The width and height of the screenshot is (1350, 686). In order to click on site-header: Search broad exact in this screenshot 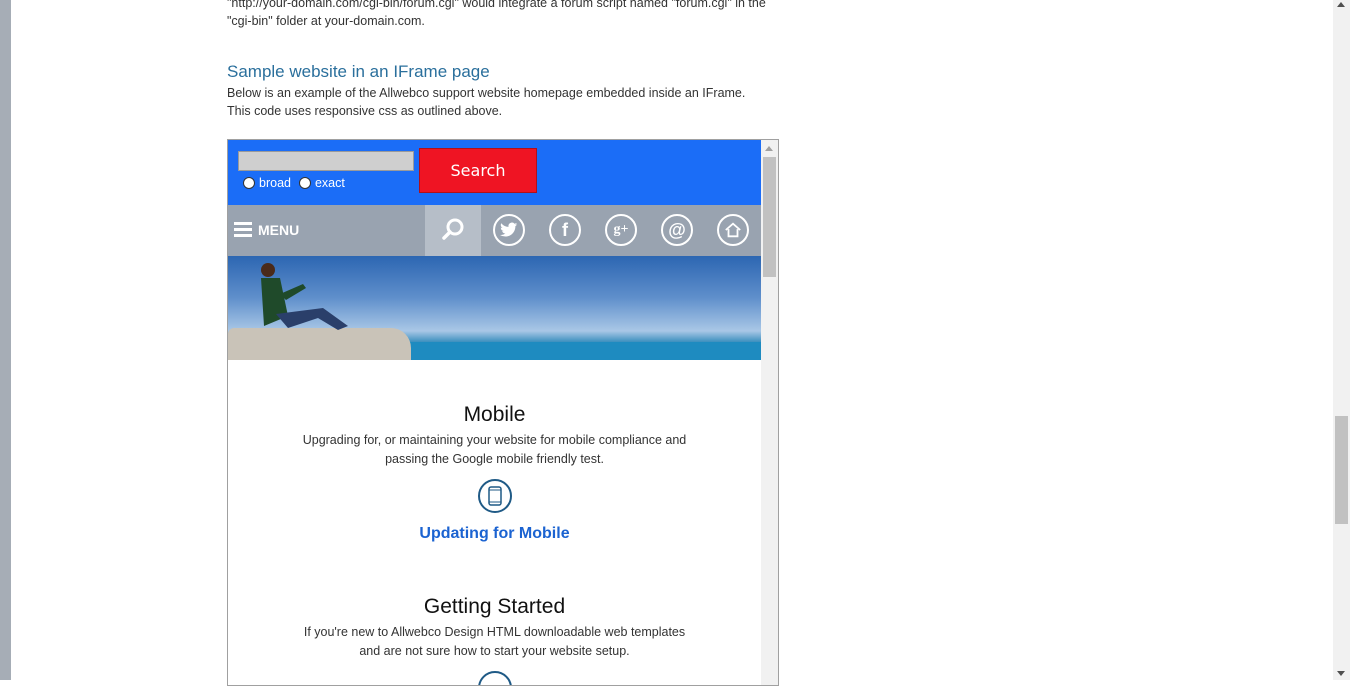, I will do `click(494, 172)`.